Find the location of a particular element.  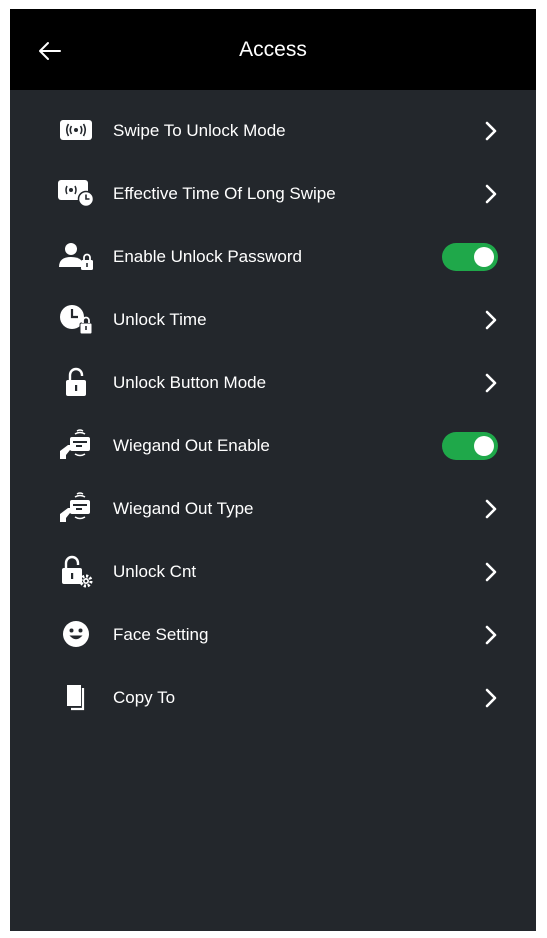

item-label: Unlock Time is located at coordinates (160, 319).